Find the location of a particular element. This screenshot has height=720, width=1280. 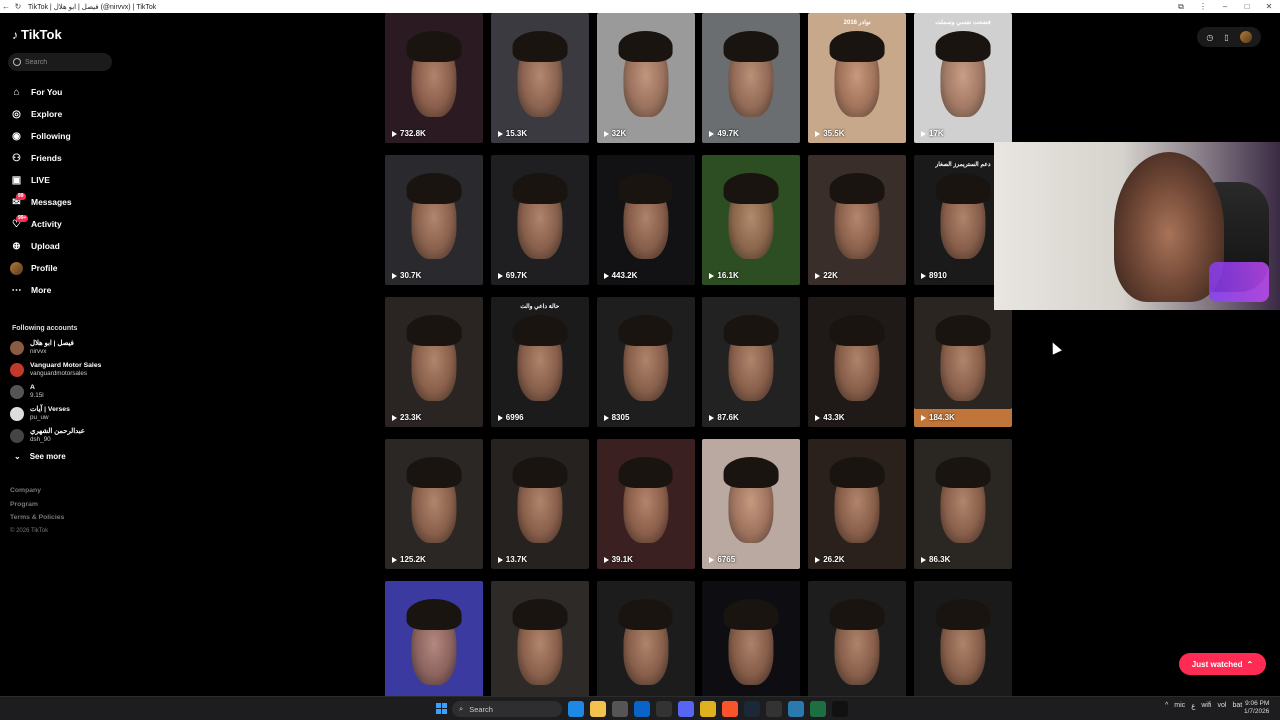

tray-item: mic is located at coordinates (1179, 706).